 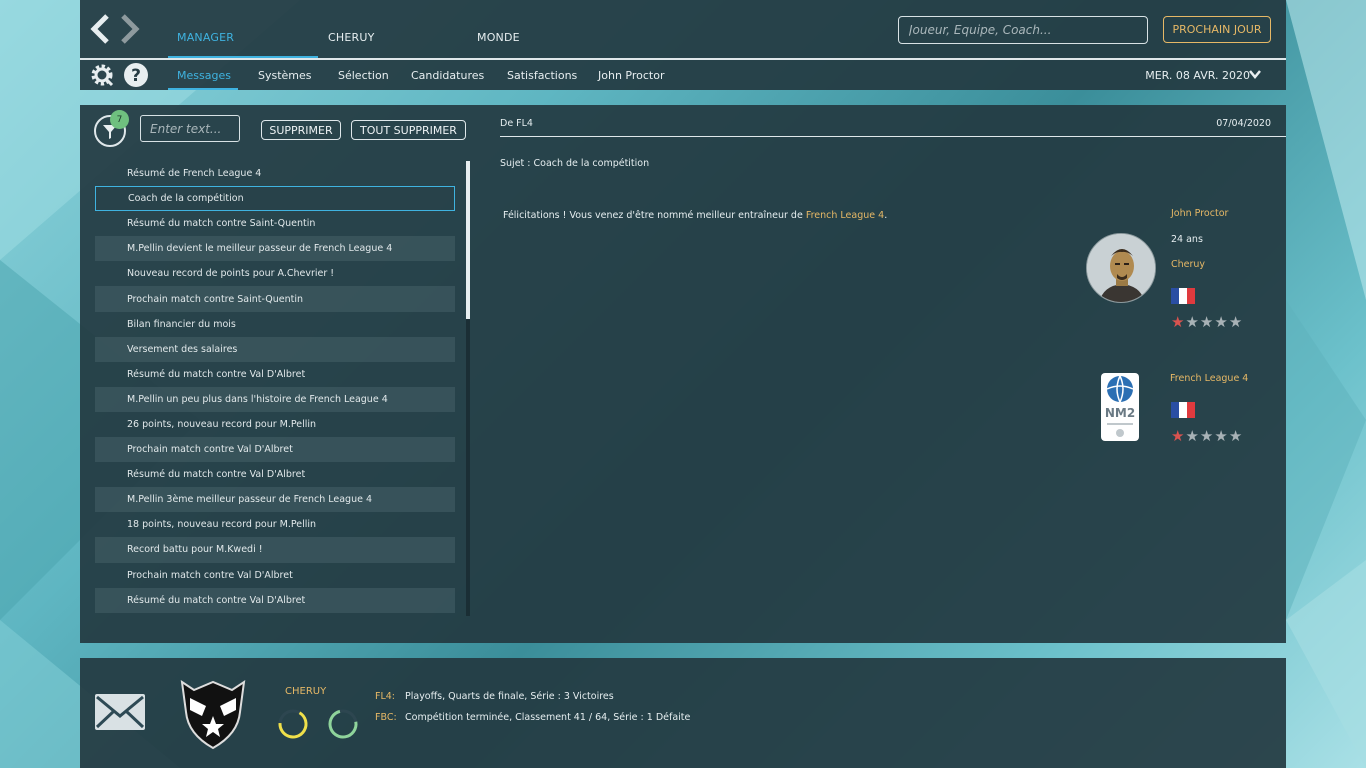 I want to click on coach-avatar, so click(x=1121, y=268).